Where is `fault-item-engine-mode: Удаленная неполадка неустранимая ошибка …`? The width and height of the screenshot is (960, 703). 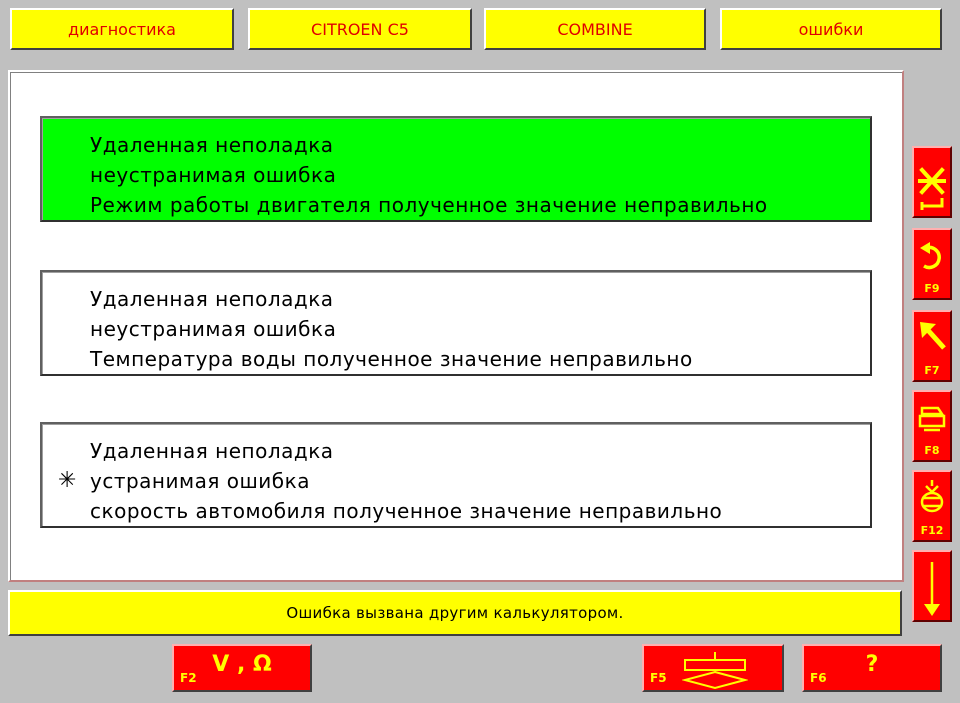 fault-item-engine-mode: Удаленная неполадка неустранимая ошибка … is located at coordinates (456, 169).